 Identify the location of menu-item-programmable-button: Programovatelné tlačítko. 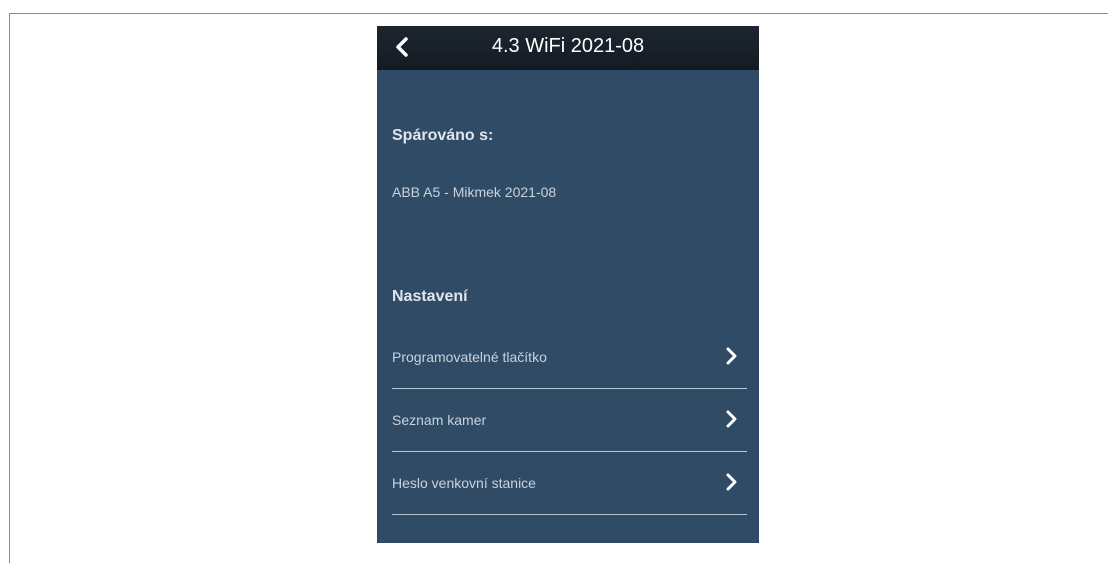
(569, 363).